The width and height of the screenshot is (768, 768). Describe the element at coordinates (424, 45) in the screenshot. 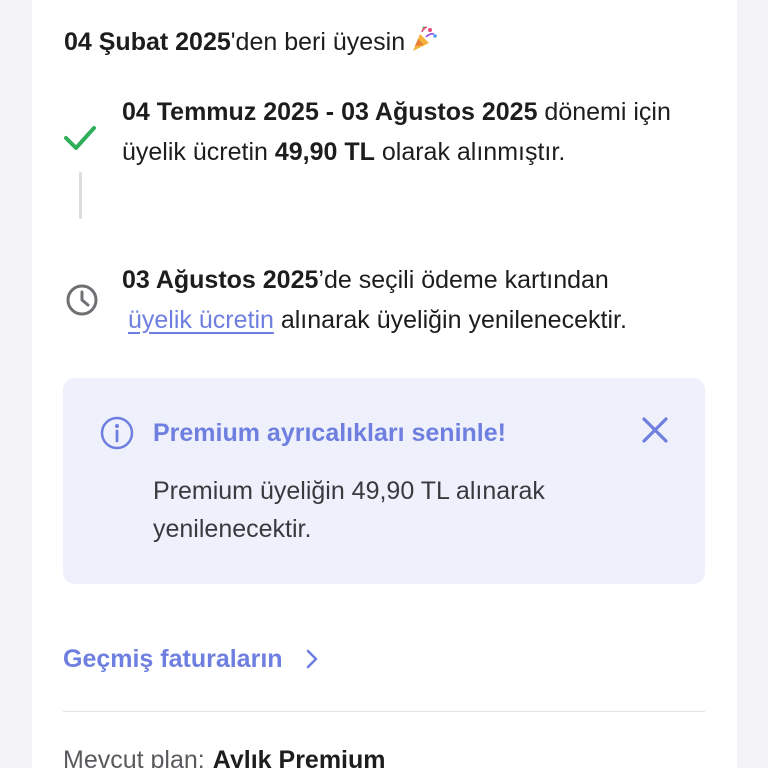

I see `party-popper-icon` at that location.